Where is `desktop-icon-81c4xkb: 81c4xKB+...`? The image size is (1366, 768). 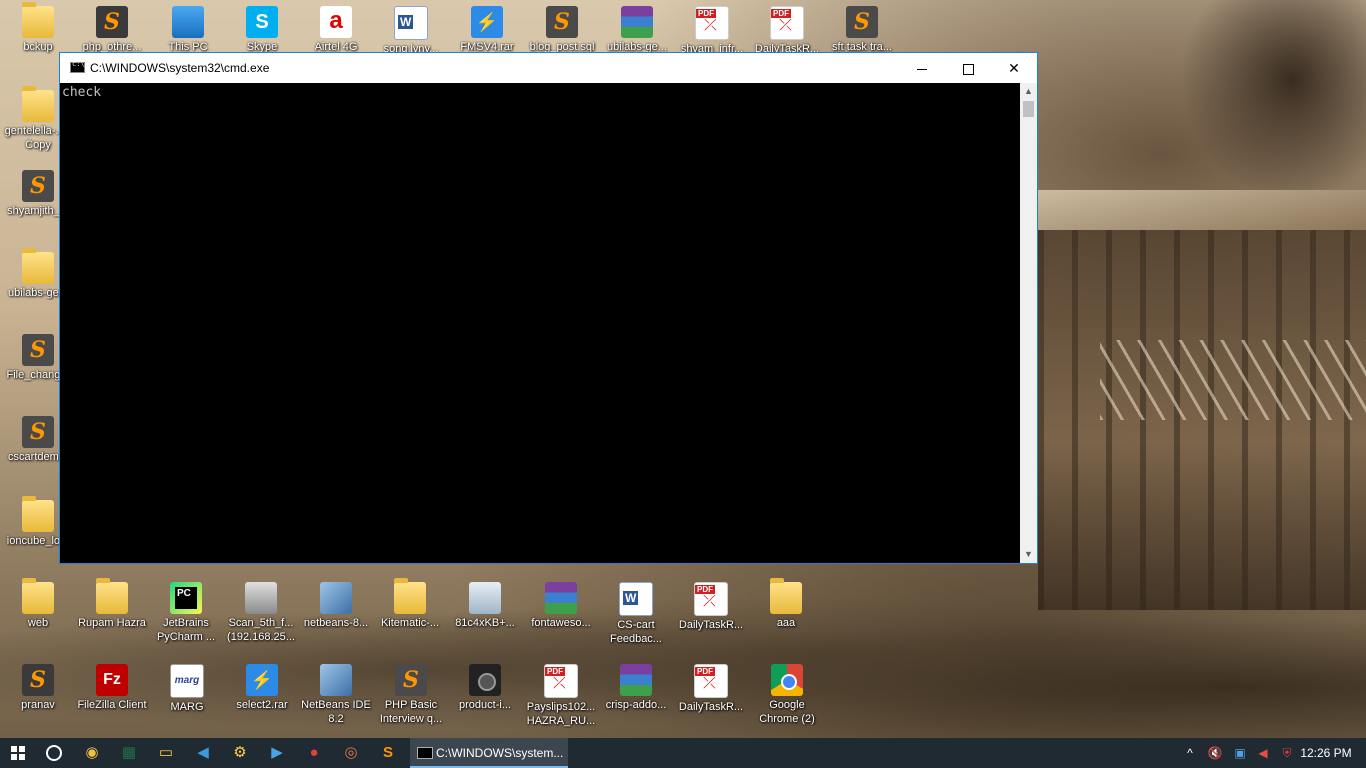 desktop-icon-81c4xkb: 81c4xKB+... is located at coordinates (485, 603).